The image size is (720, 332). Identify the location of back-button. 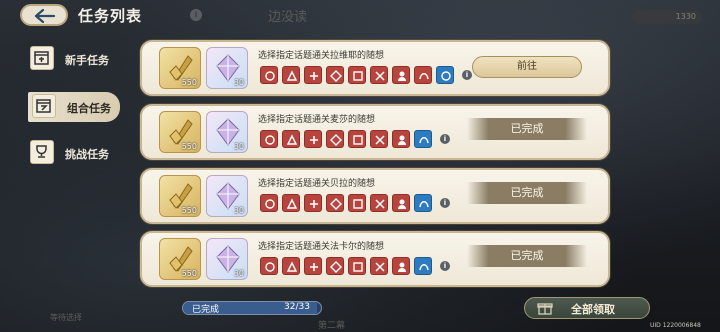
(44, 15).